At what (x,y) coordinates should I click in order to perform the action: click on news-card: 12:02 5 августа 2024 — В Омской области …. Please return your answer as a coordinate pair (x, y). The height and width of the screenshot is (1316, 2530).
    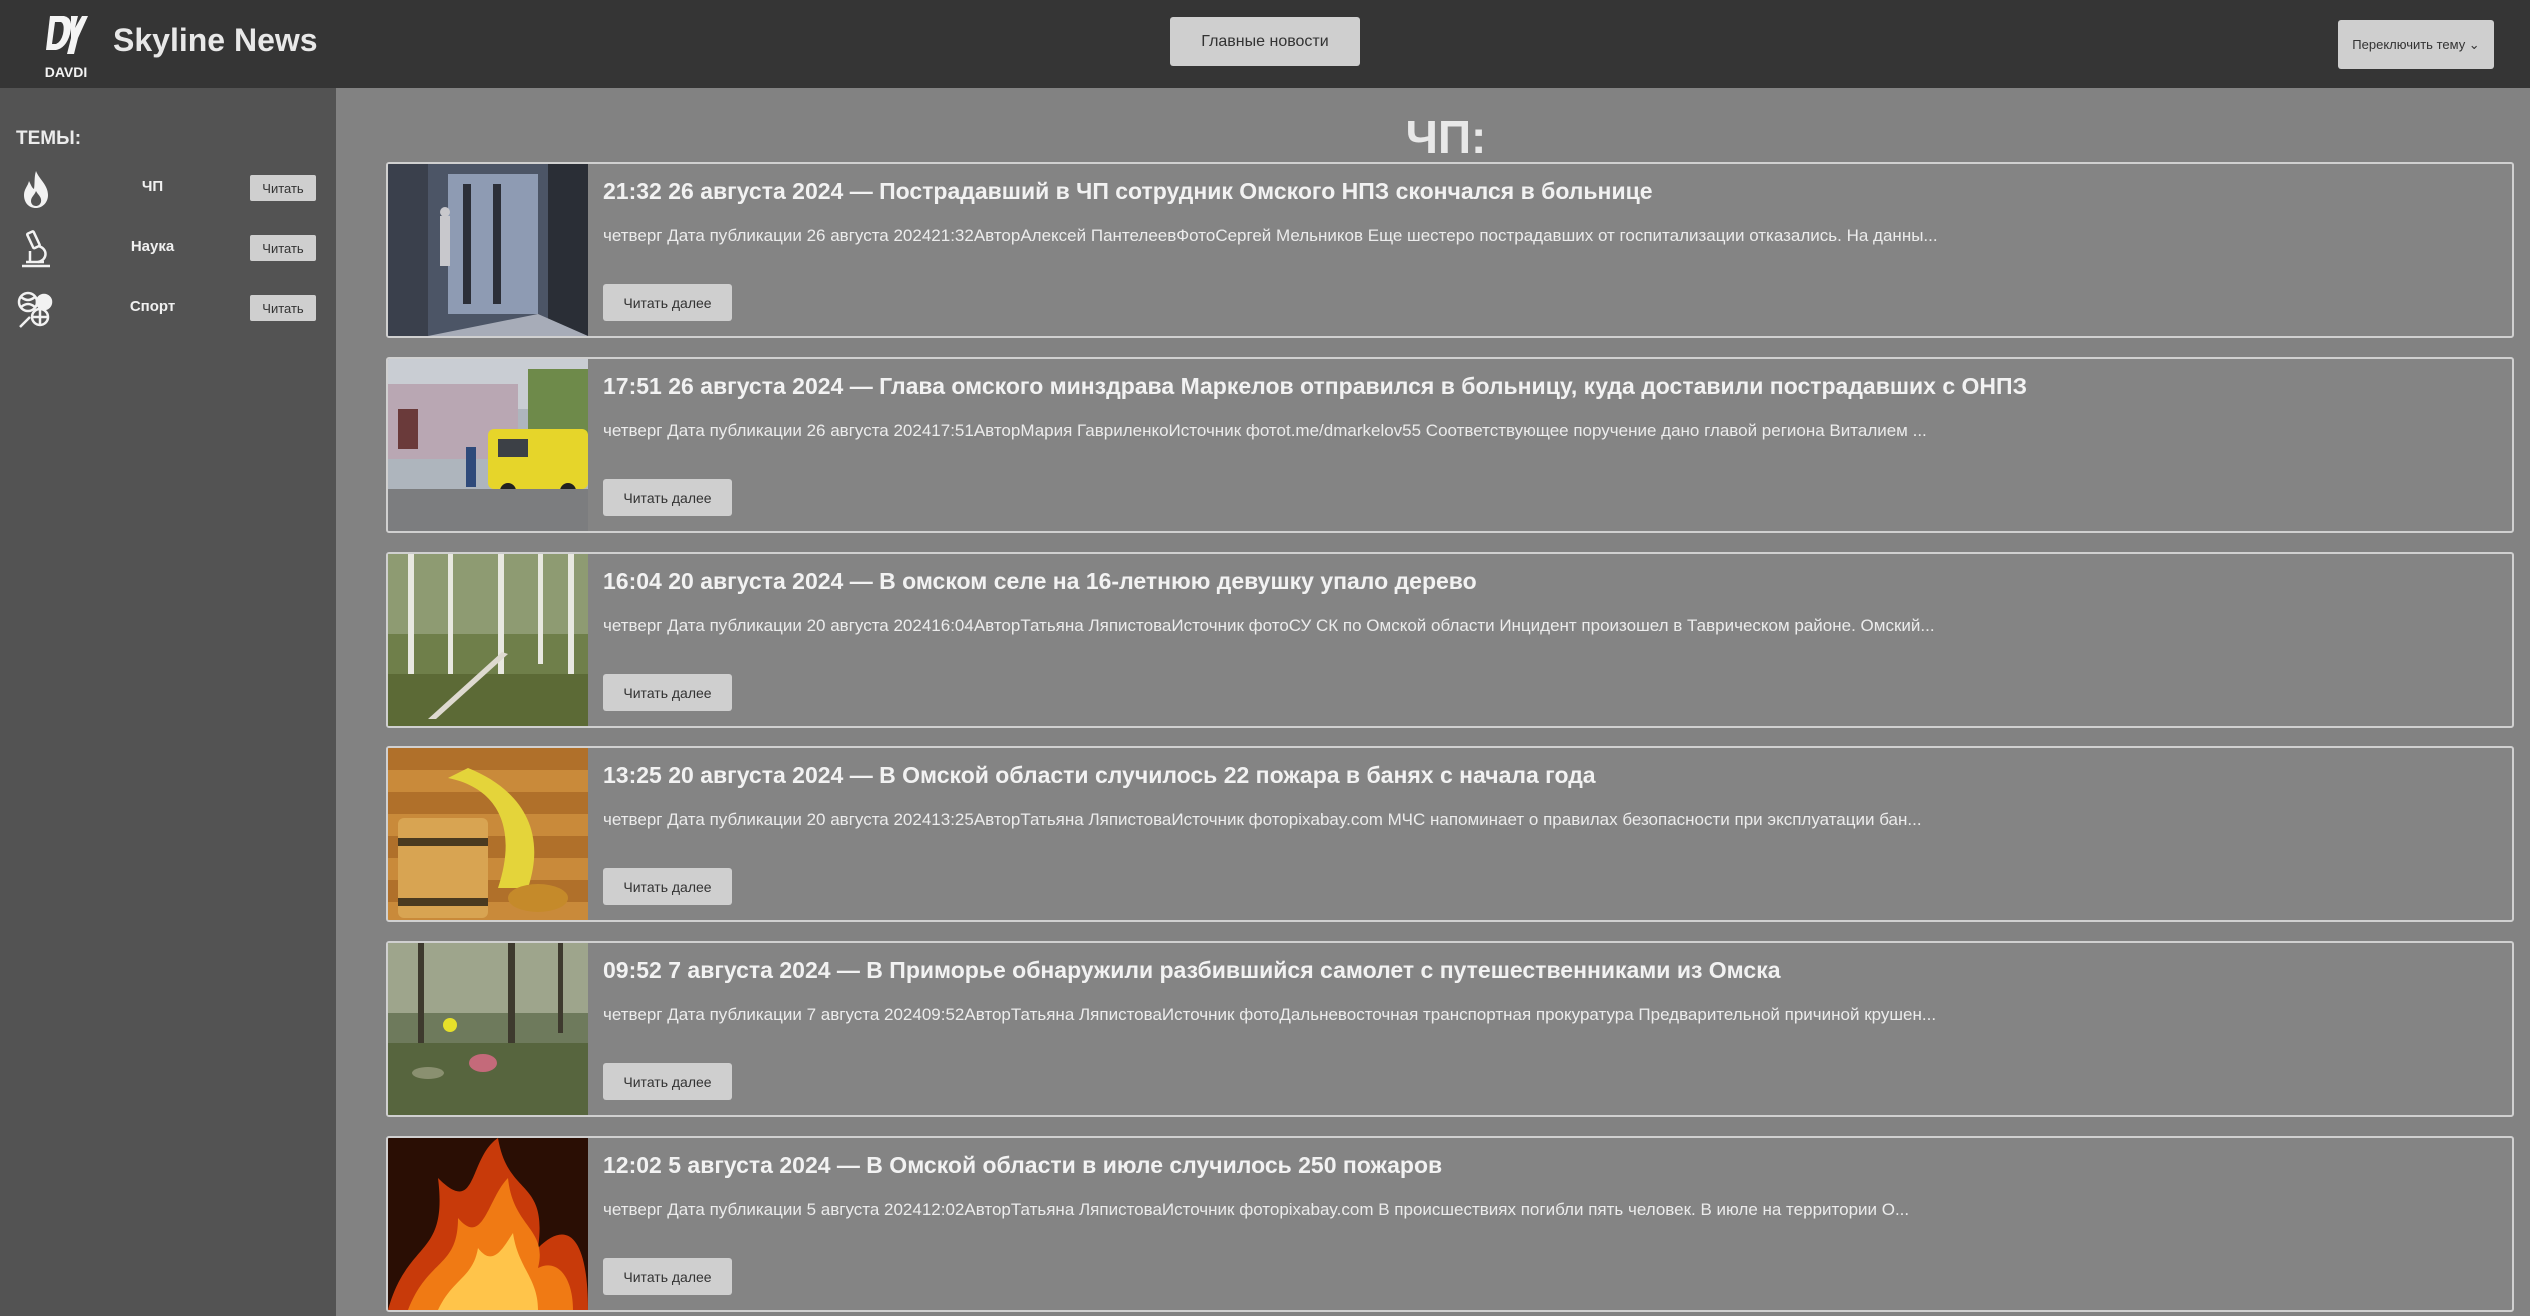
    Looking at the image, I should click on (1450, 1224).